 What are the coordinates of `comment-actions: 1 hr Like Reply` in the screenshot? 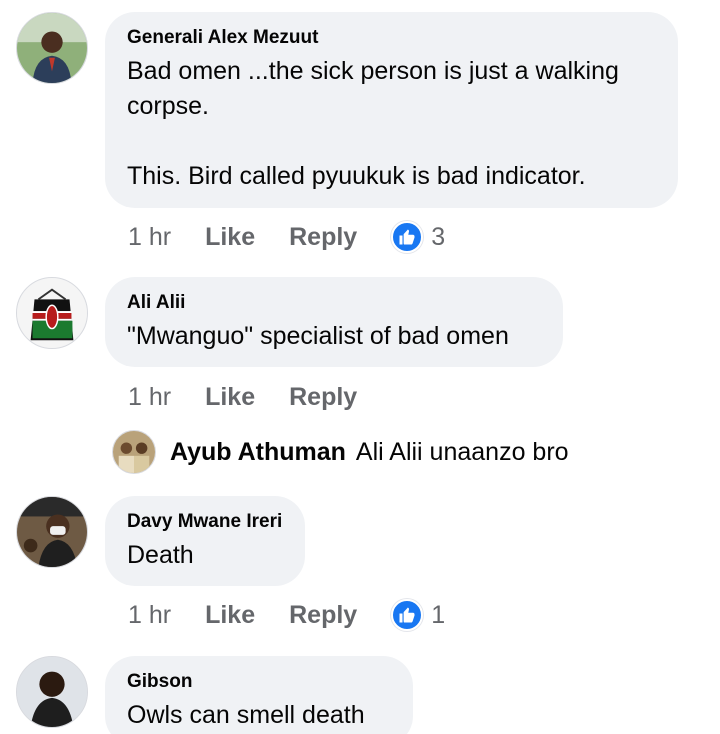 It's located at (259, 397).